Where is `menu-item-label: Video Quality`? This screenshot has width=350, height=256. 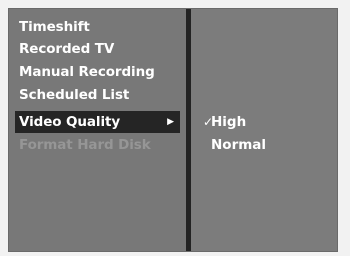 menu-item-label: Video Quality is located at coordinates (70, 122).